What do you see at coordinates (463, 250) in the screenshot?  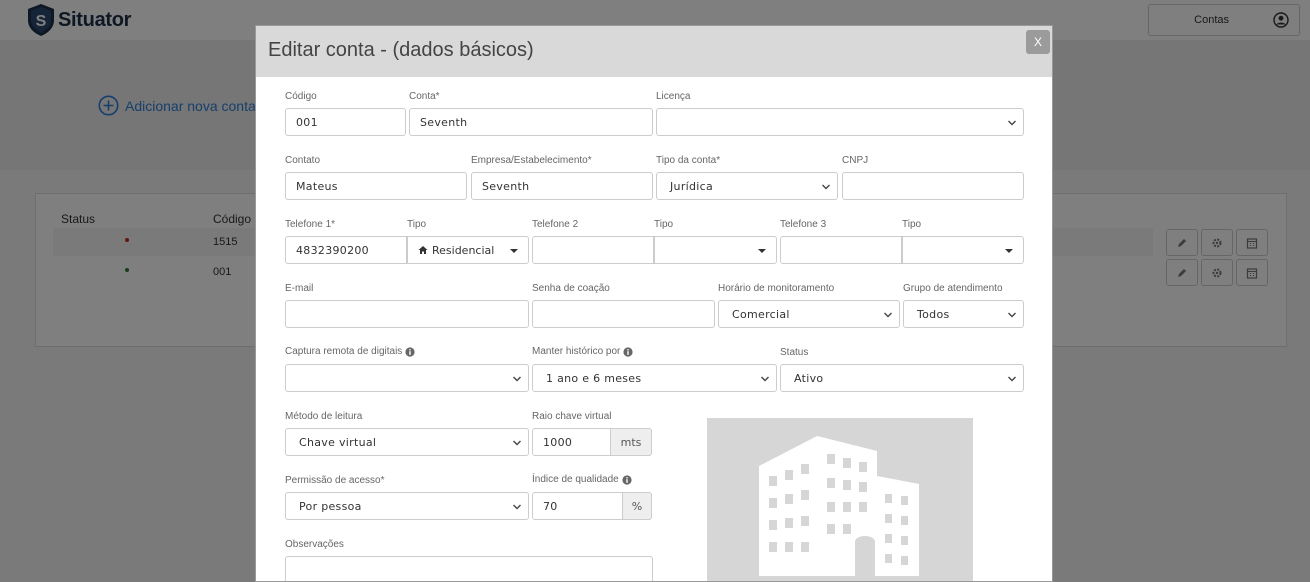 I see `tipo1-value: Residencial` at bounding box center [463, 250].